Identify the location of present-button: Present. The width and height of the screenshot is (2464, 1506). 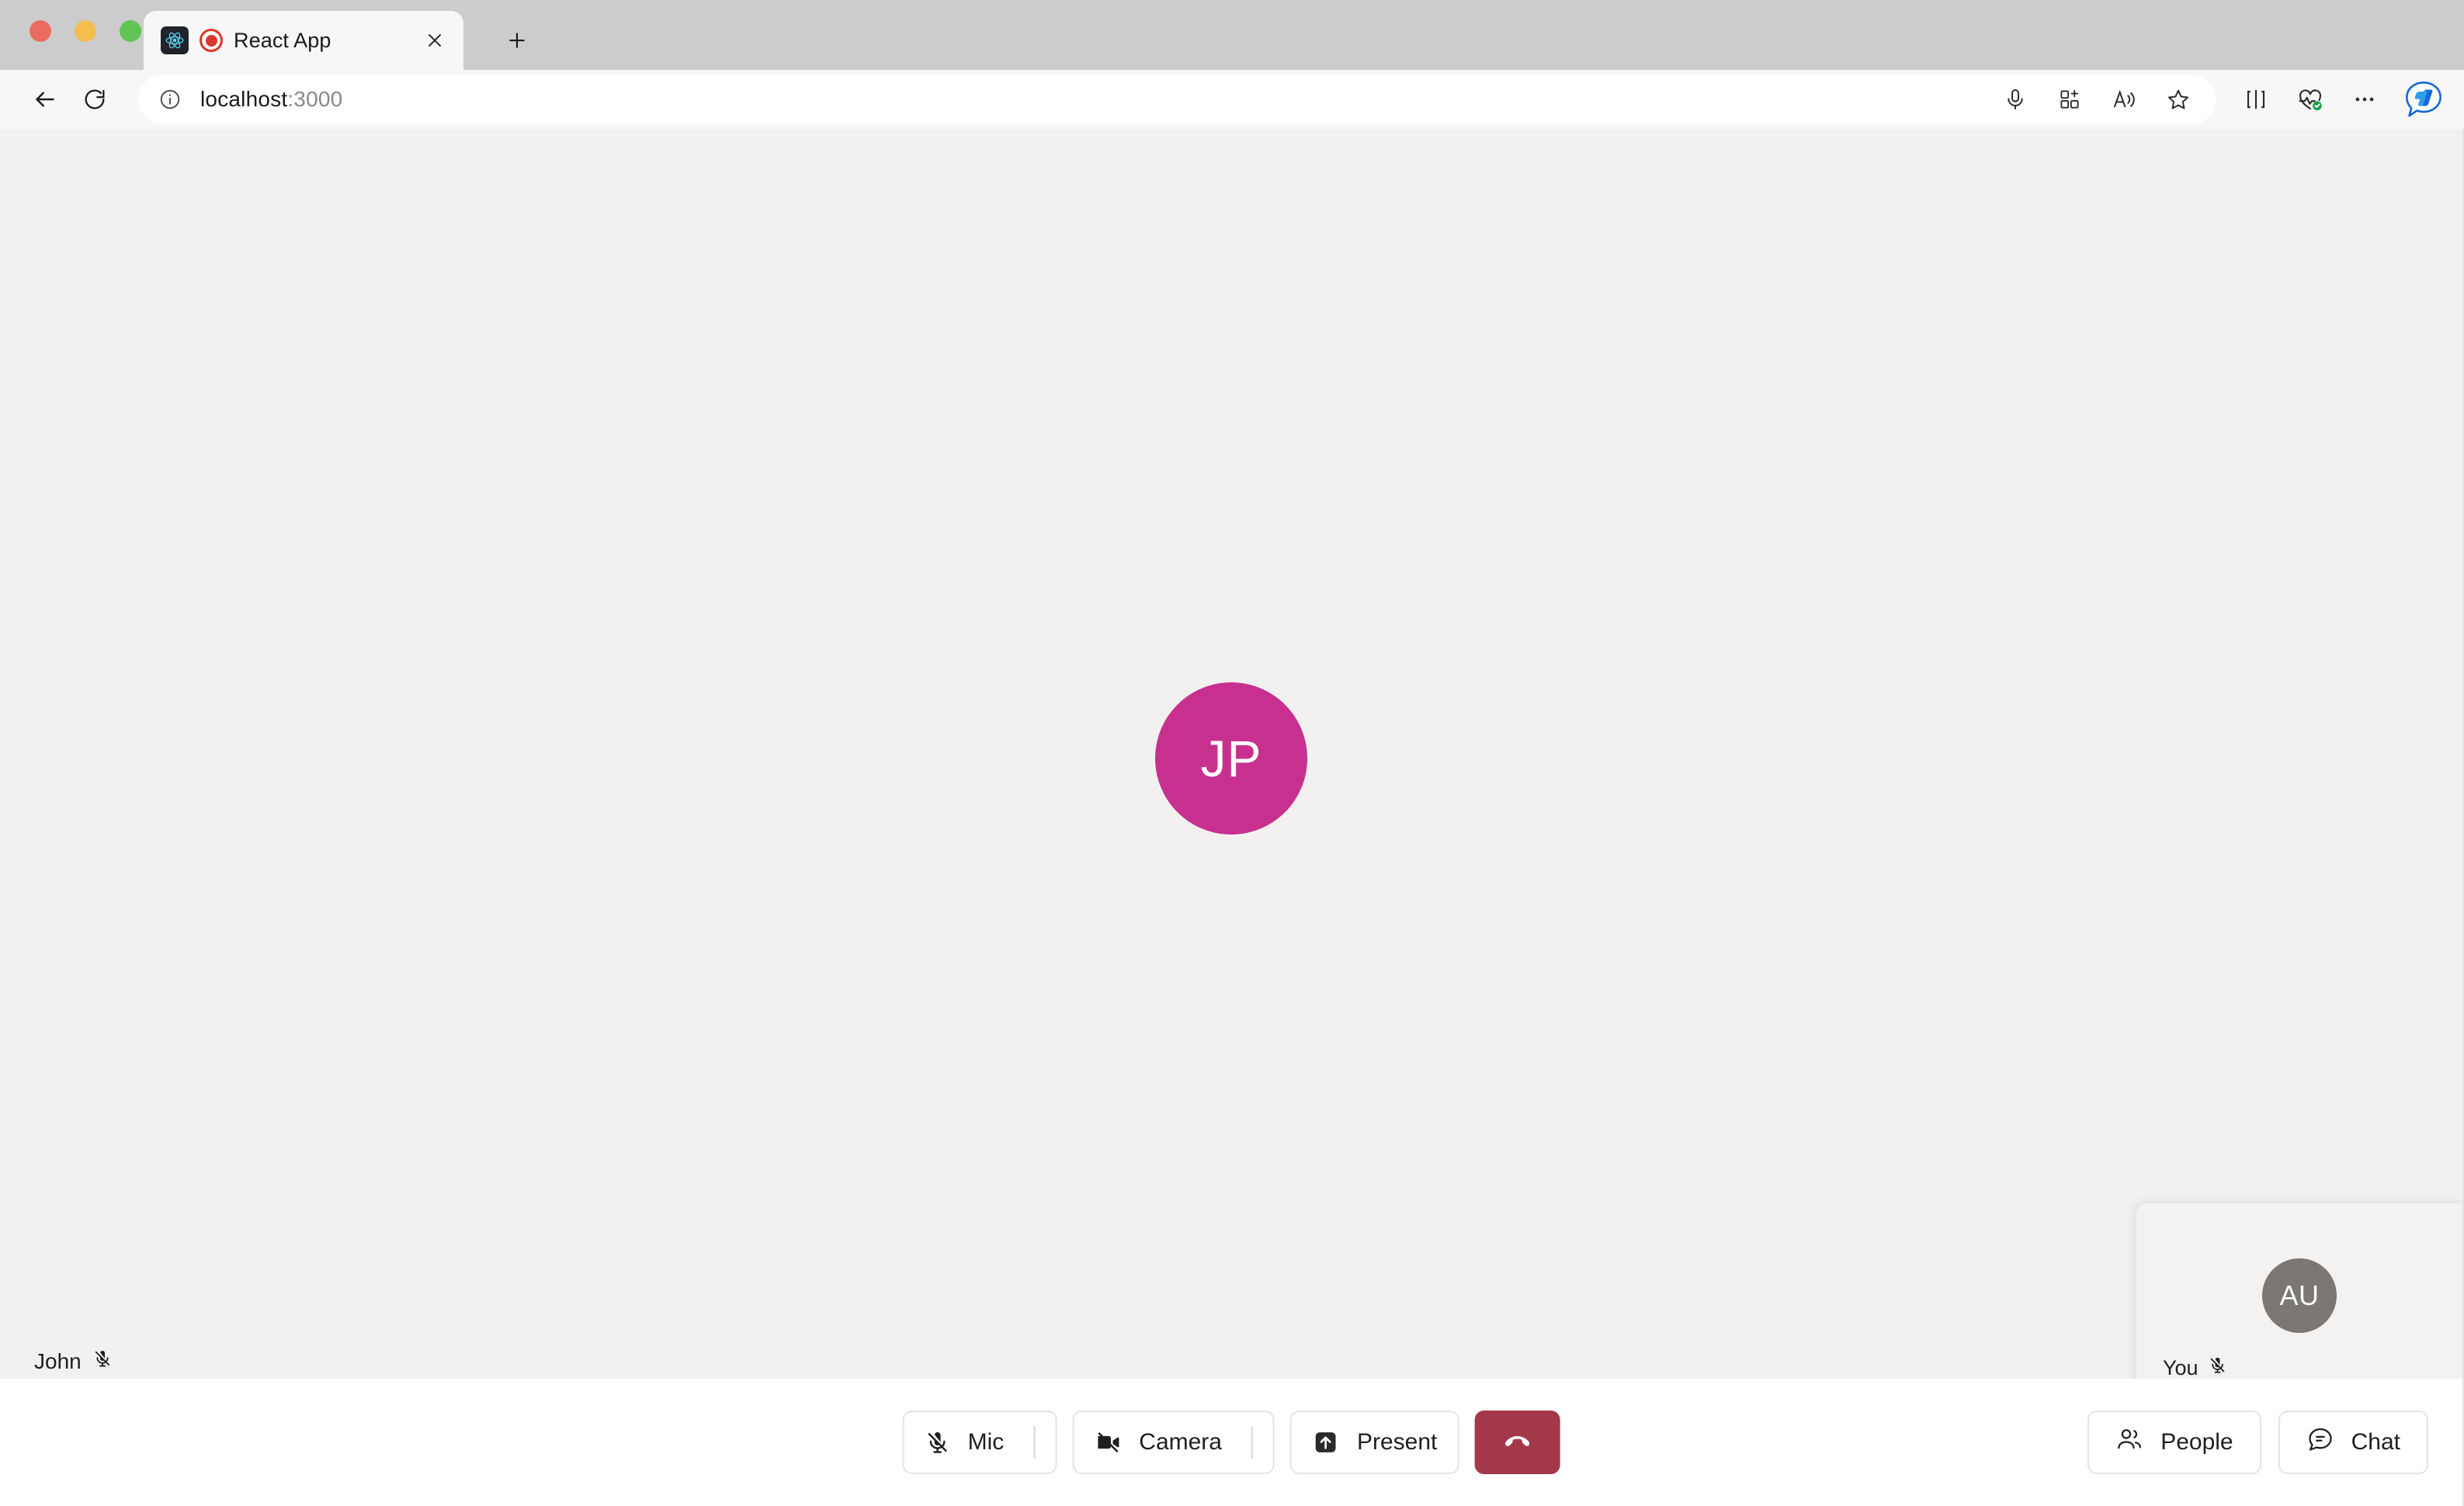
(1374, 1442).